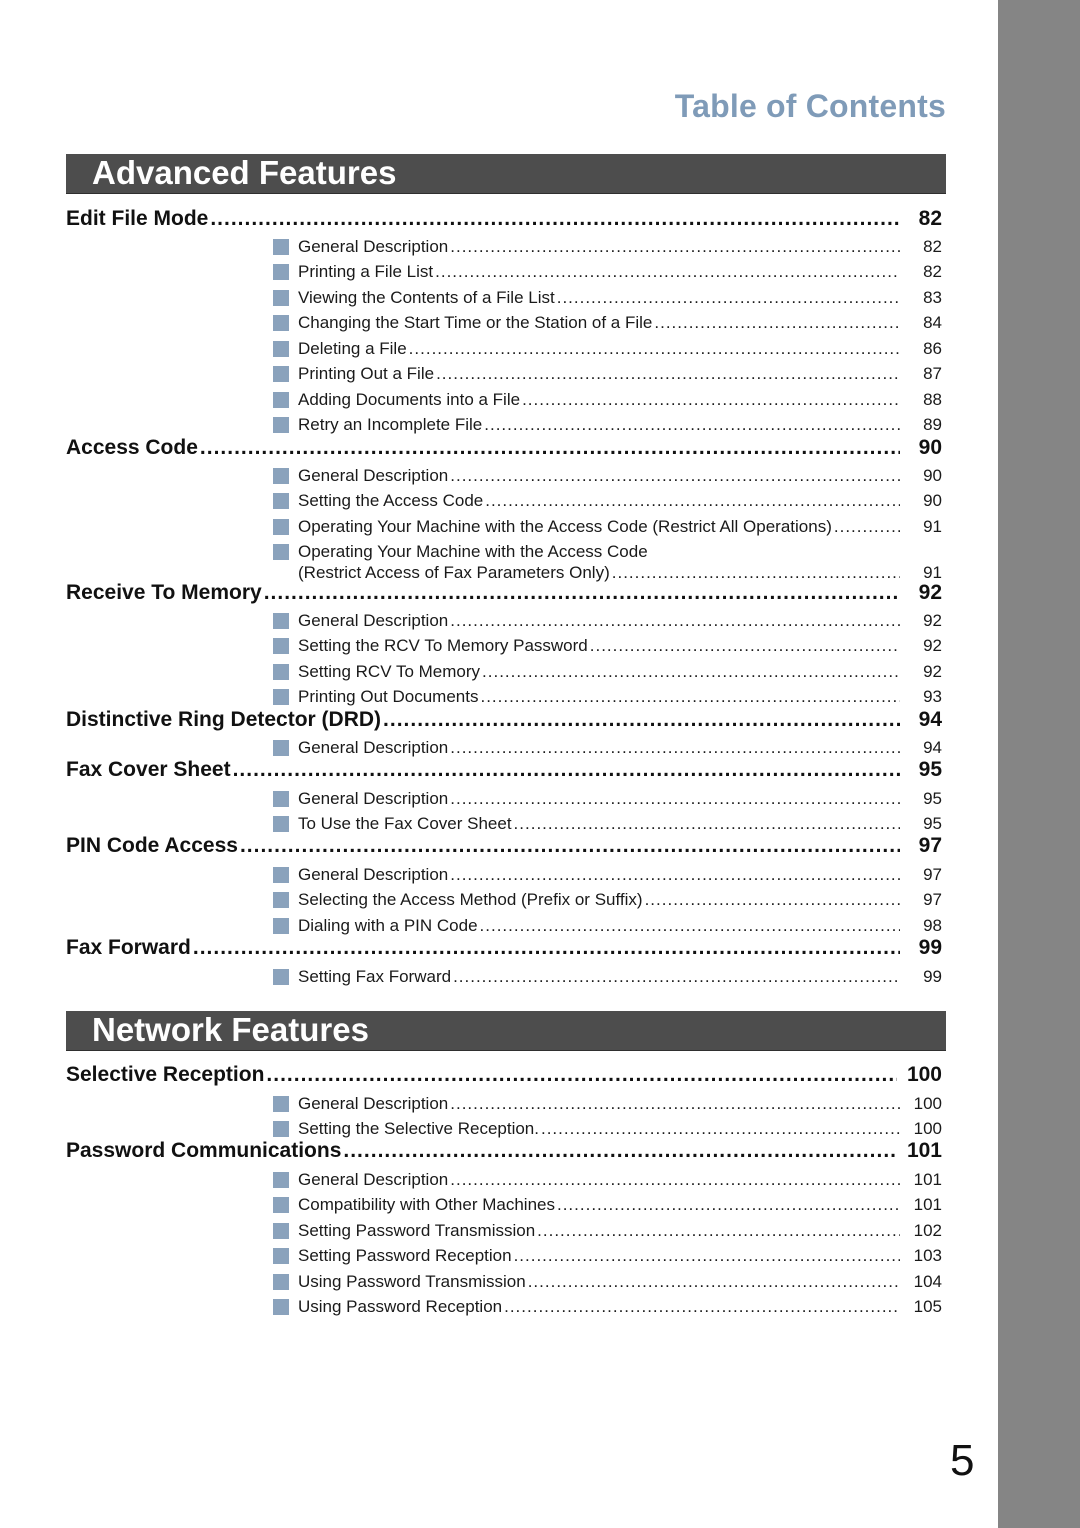 This screenshot has height=1528, width=1080. I want to click on toc-subentry: Deleting a File 86, so click(607, 350).